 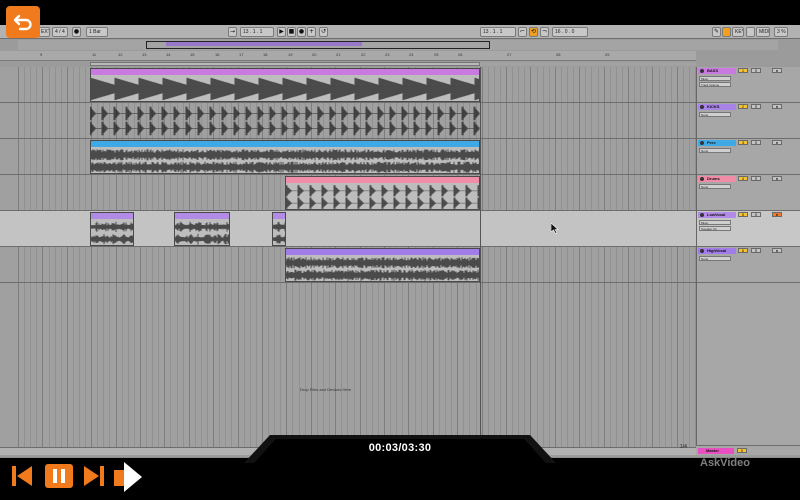 I want to click on midi-map-button: MIDI, so click(x=763, y=32).